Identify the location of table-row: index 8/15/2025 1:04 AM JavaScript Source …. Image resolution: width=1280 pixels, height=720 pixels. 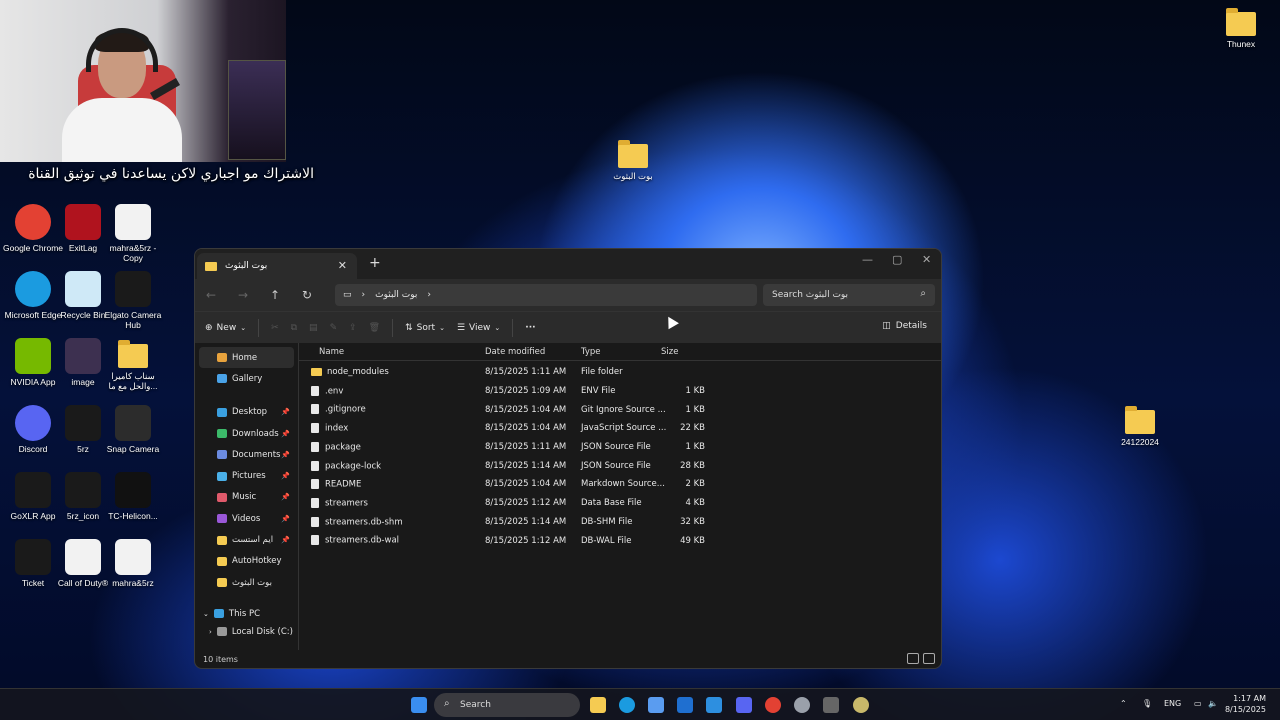
(620, 428).